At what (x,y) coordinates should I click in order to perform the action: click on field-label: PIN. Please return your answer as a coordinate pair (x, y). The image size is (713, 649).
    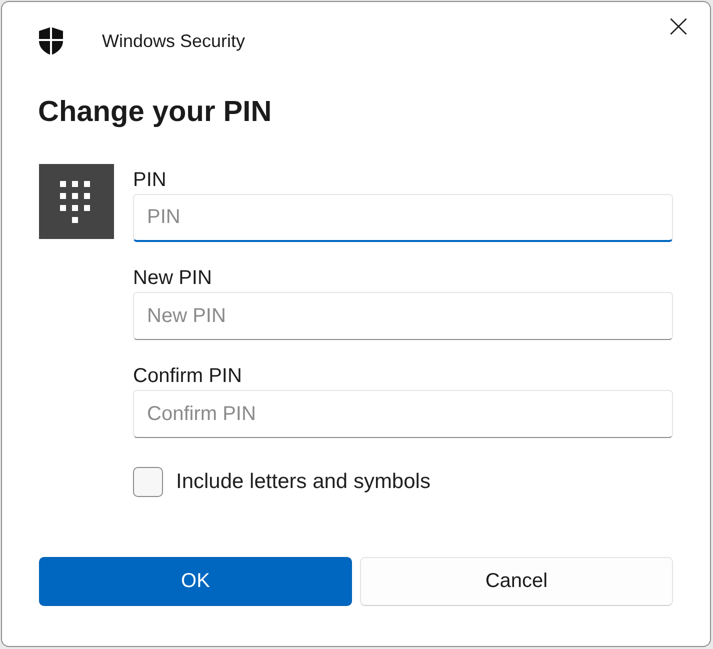
    Looking at the image, I should click on (150, 180).